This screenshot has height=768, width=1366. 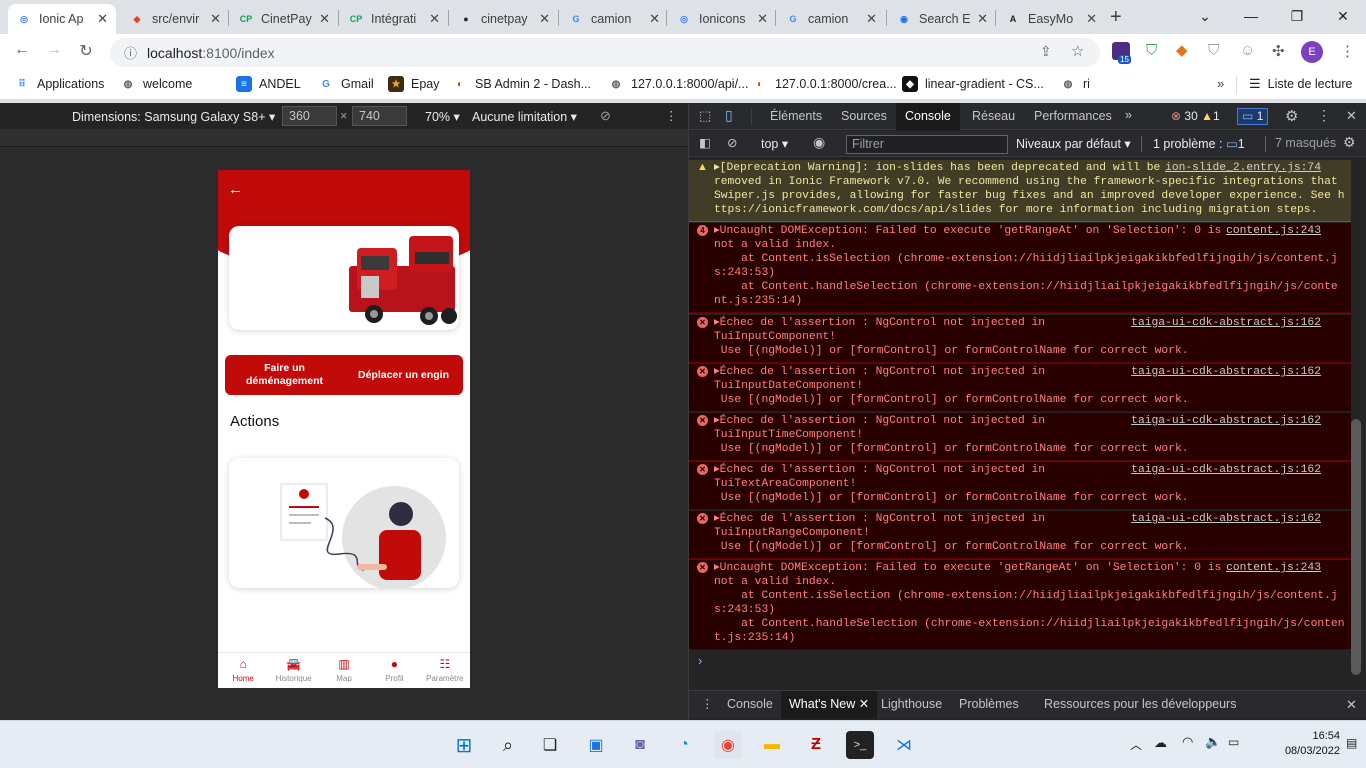 I want to click on log-levels-dropdown: Niveaux par défaut ▾, so click(x=1073, y=143).